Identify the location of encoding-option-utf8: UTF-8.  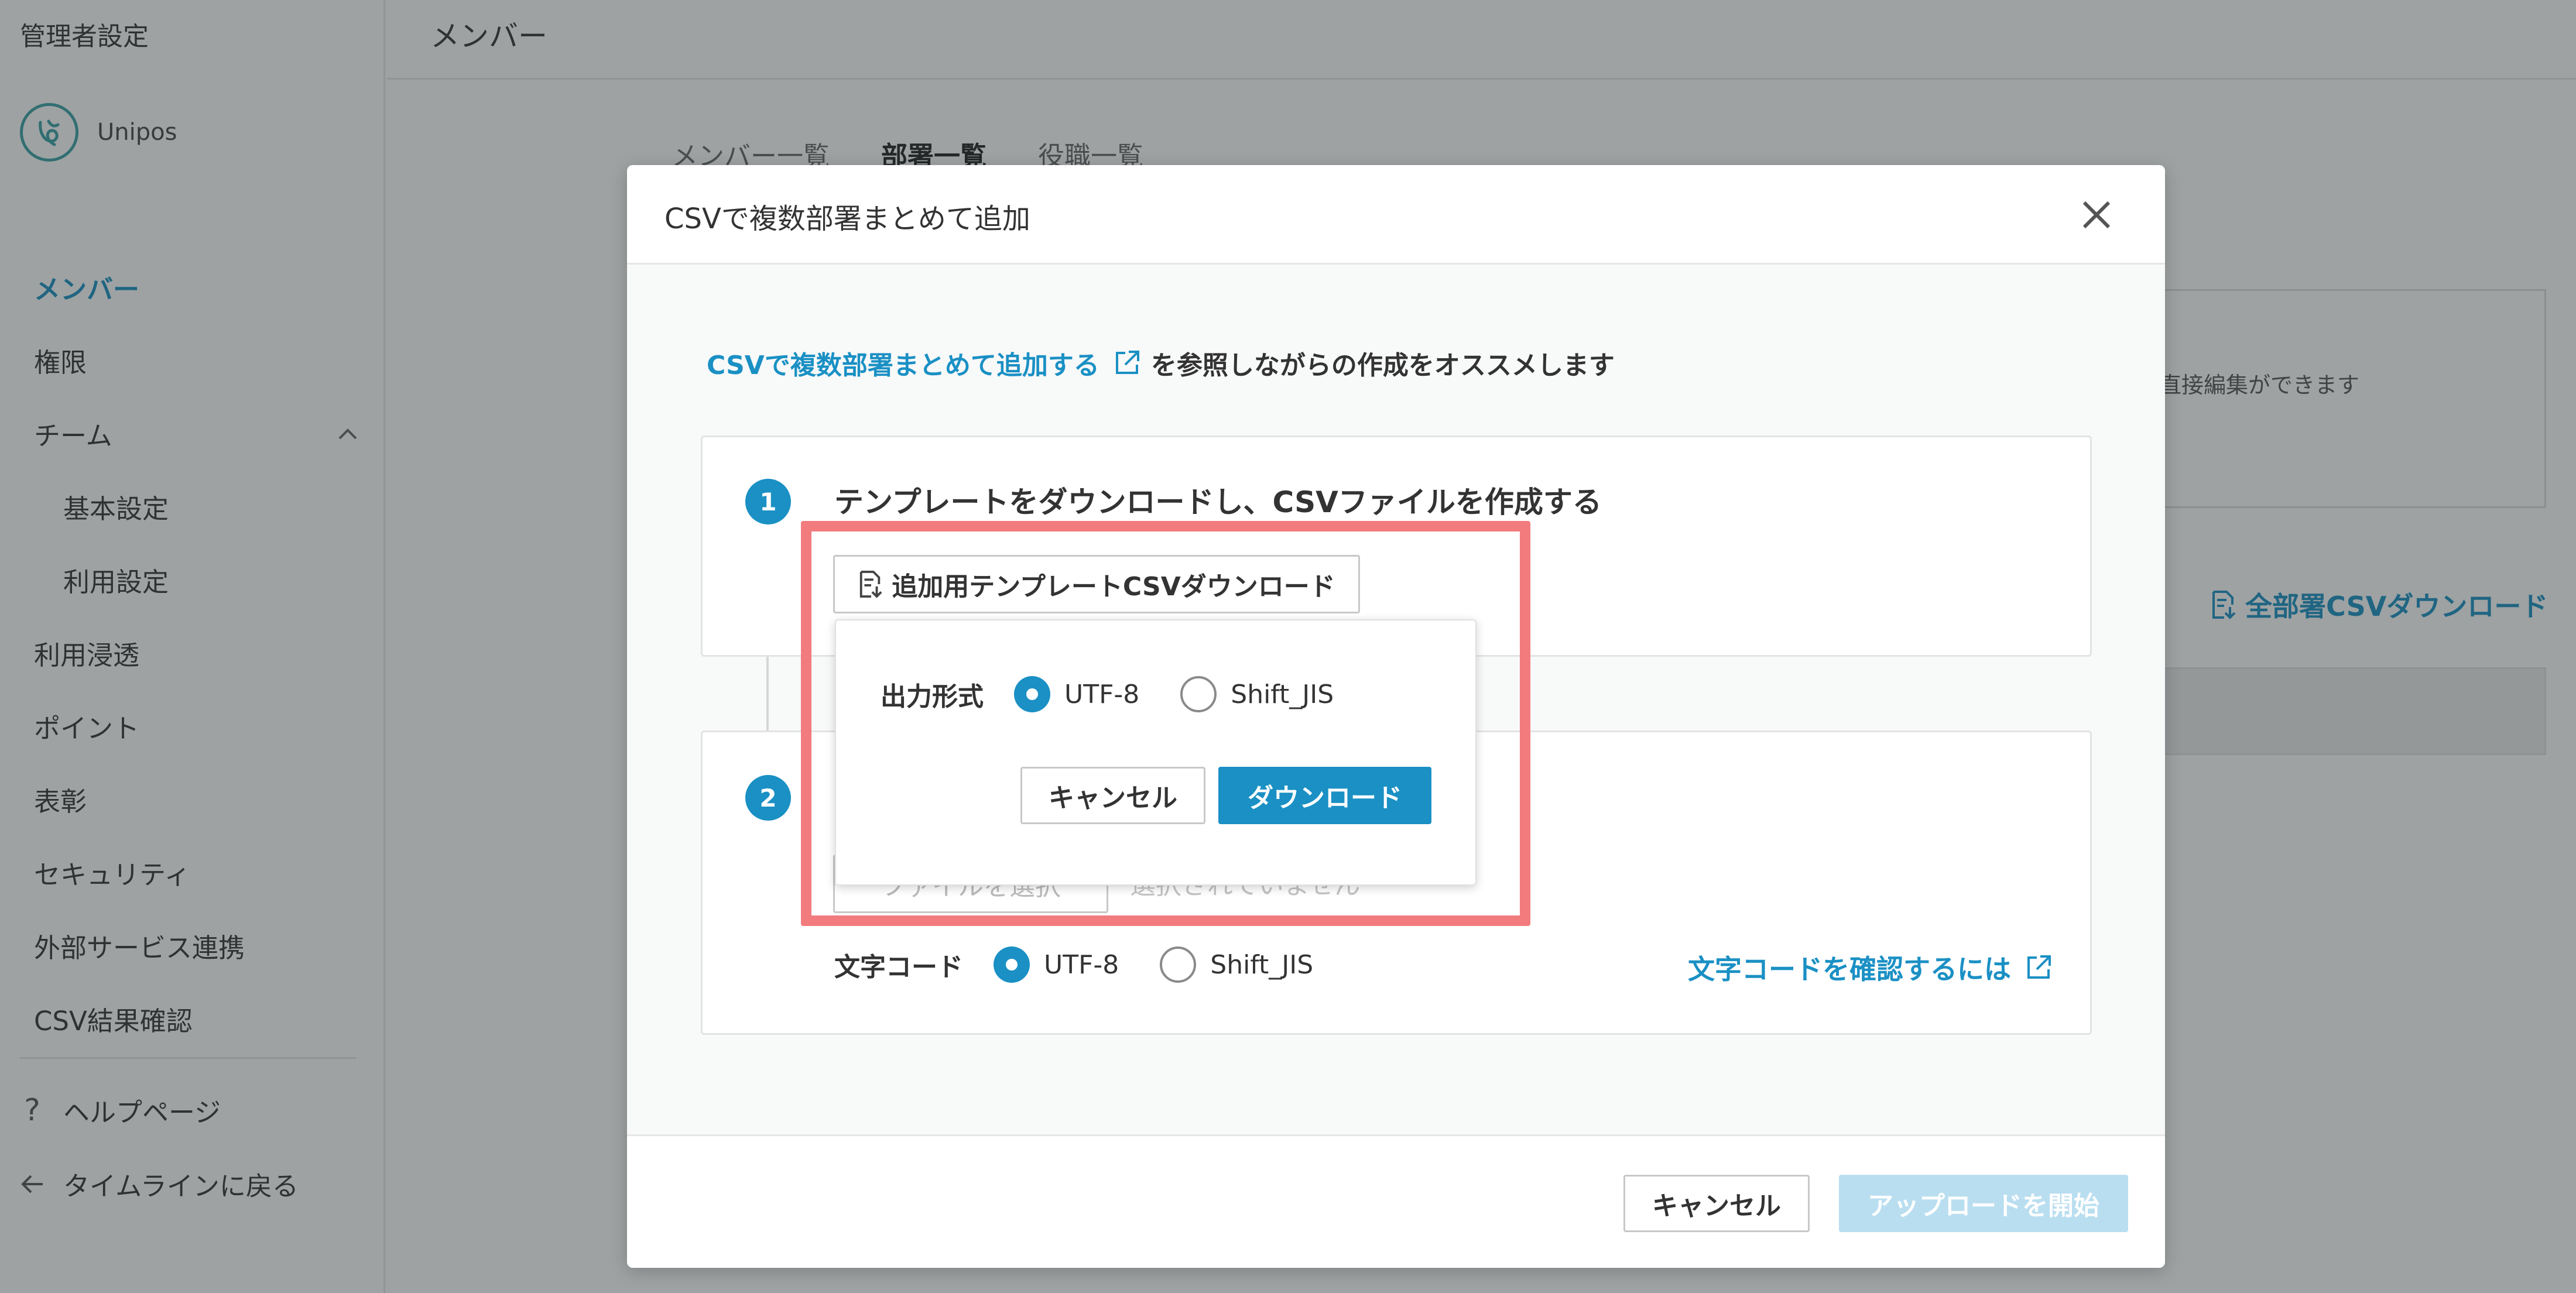
(1056, 965).